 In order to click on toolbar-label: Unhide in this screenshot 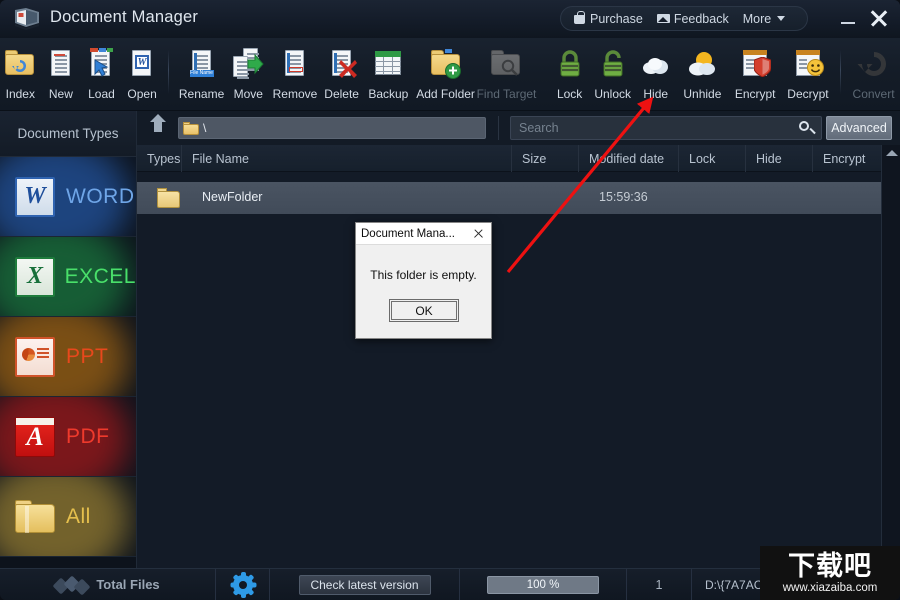, I will do `click(702, 94)`.